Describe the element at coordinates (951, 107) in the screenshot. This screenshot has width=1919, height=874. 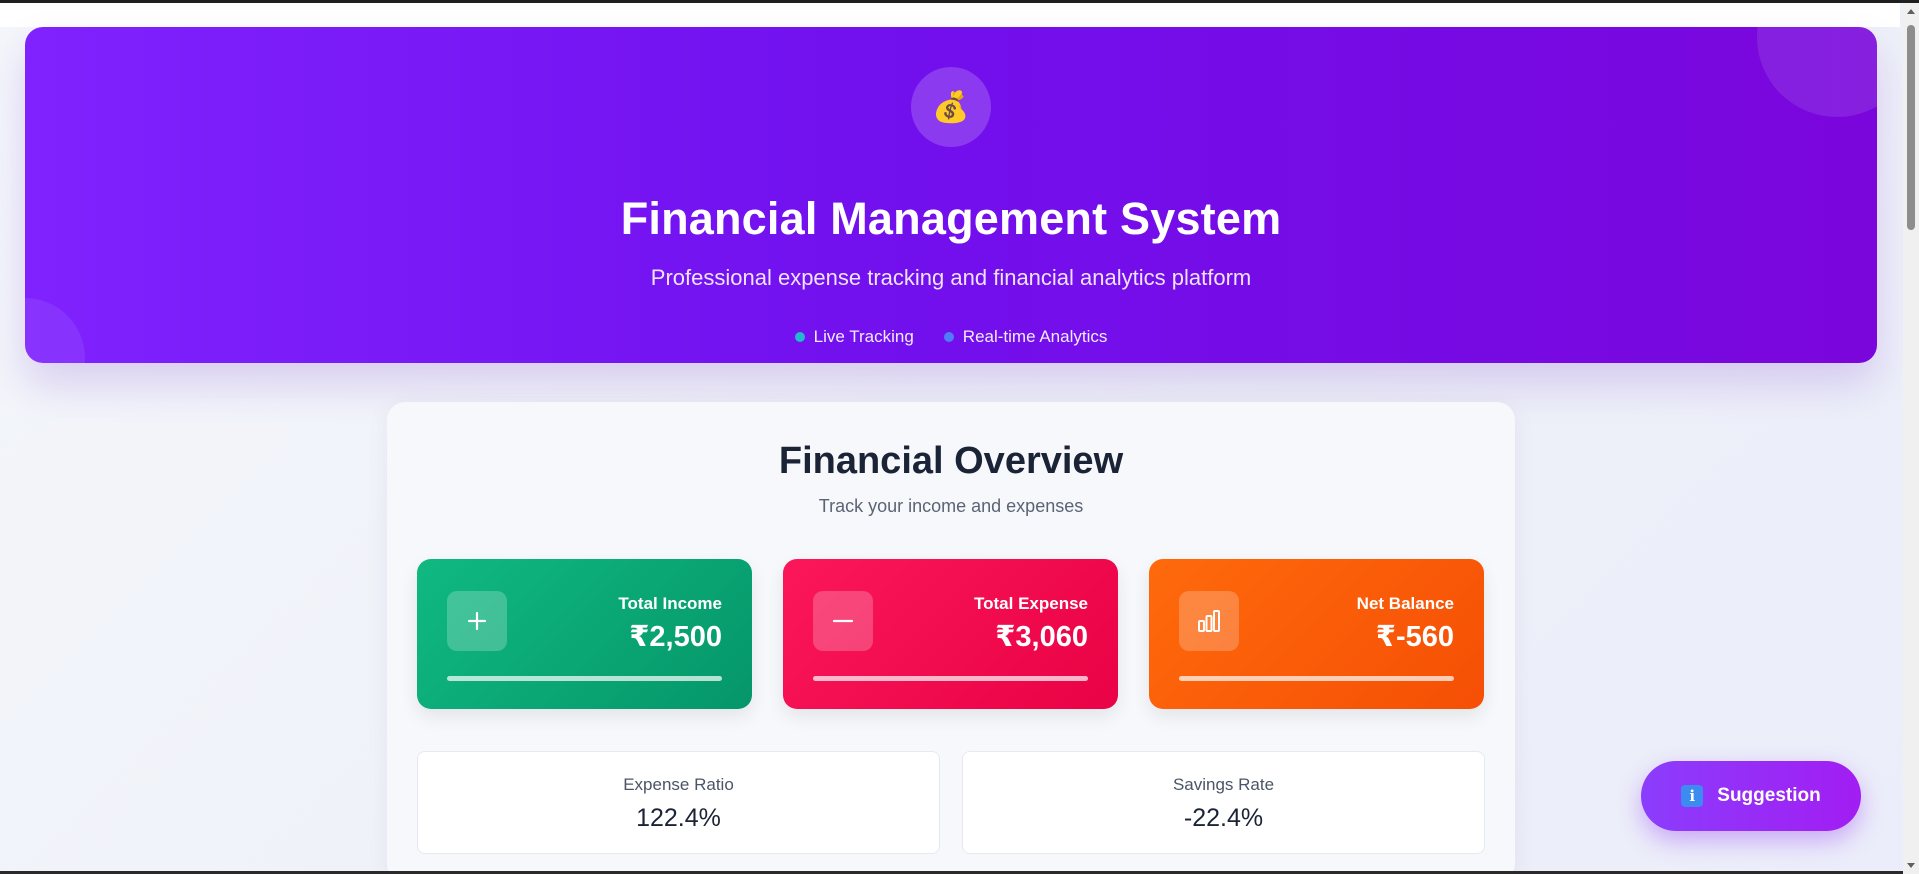
I see `money-bag-icon: 💰` at that location.